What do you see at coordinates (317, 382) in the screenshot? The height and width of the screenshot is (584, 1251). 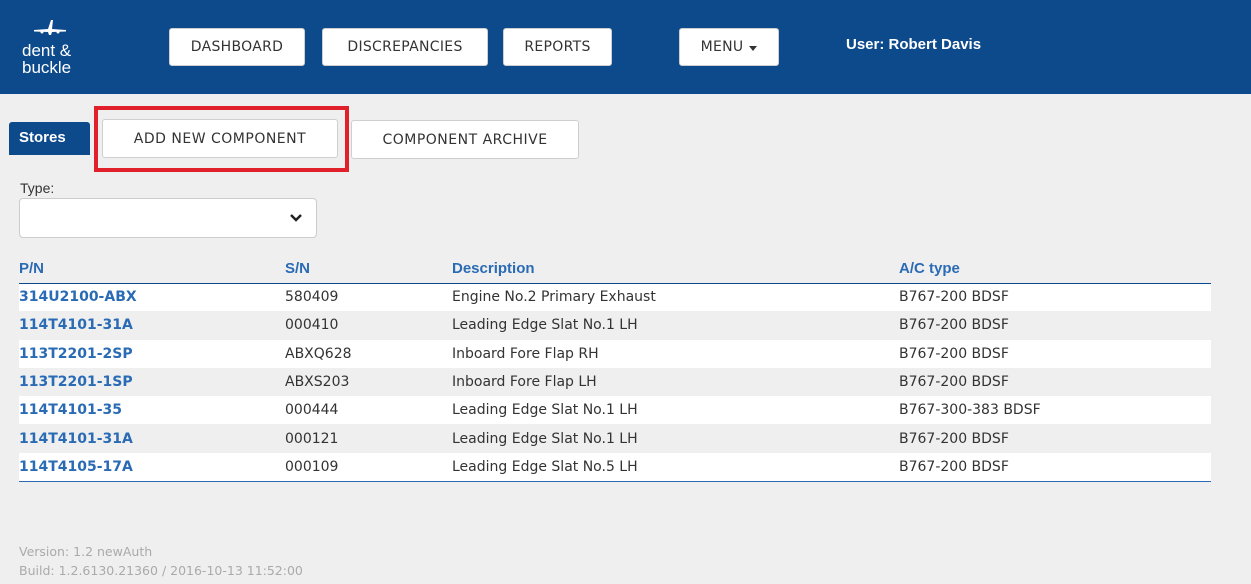 I see `serial-number: ABXS203` at bounding box center [317, 382].